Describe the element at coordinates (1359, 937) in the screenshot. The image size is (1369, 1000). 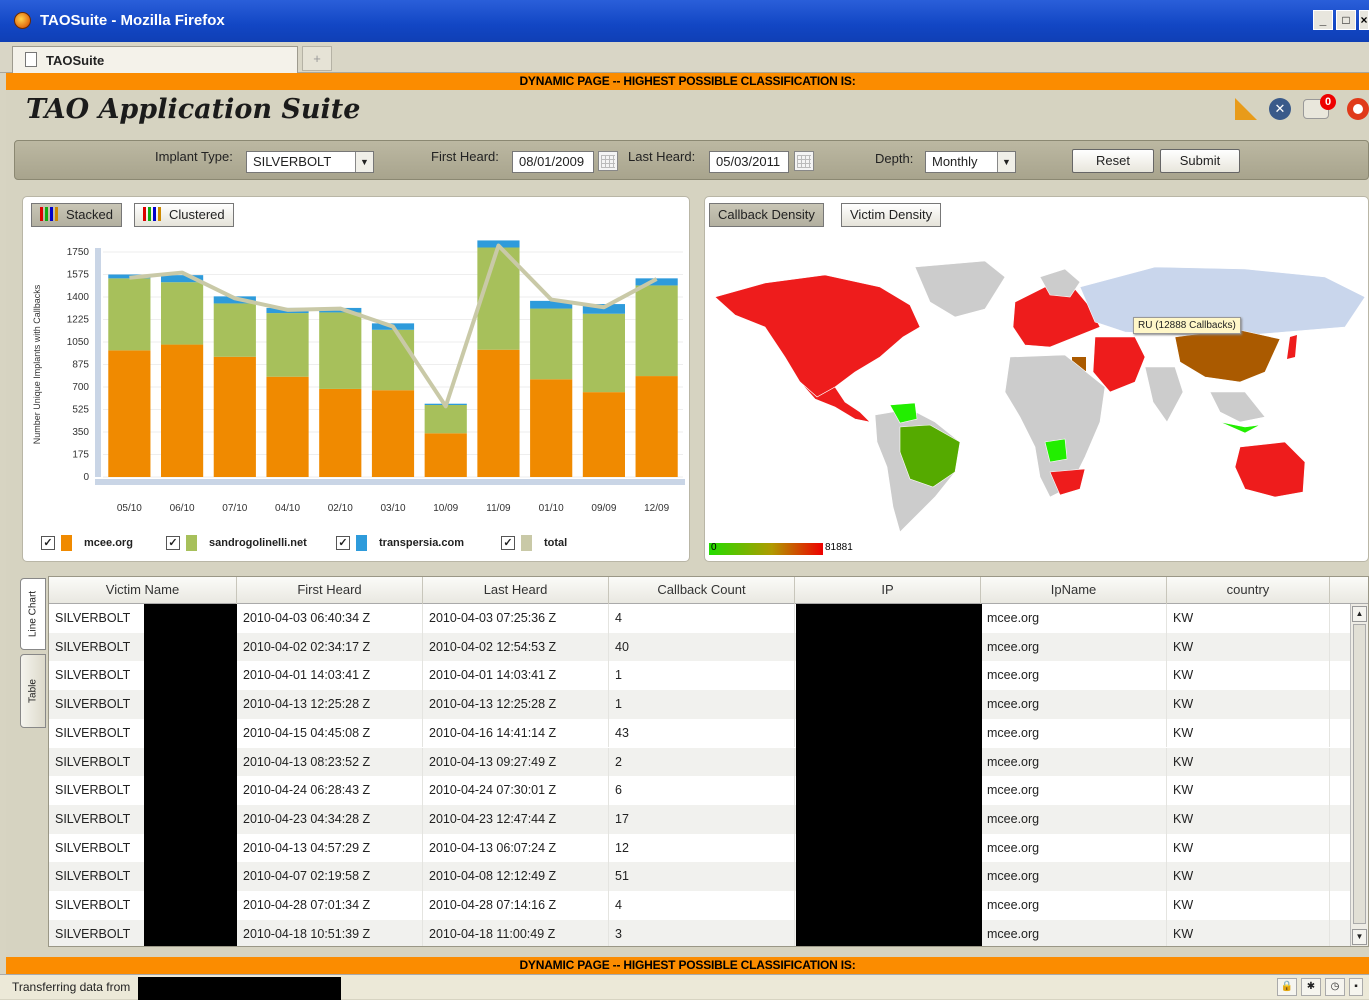
I see `scroll-down-icon: ▼` at that location.